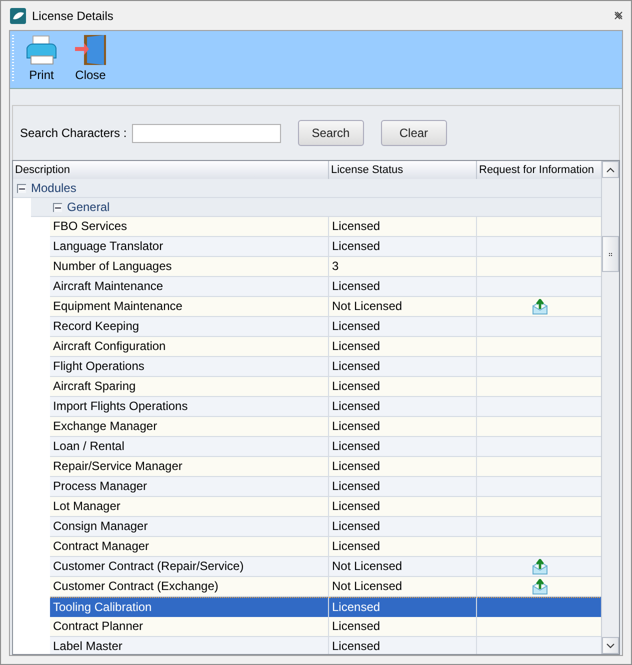  I want to click on description-cell: Aircraft Configuration, so click(189, 347).